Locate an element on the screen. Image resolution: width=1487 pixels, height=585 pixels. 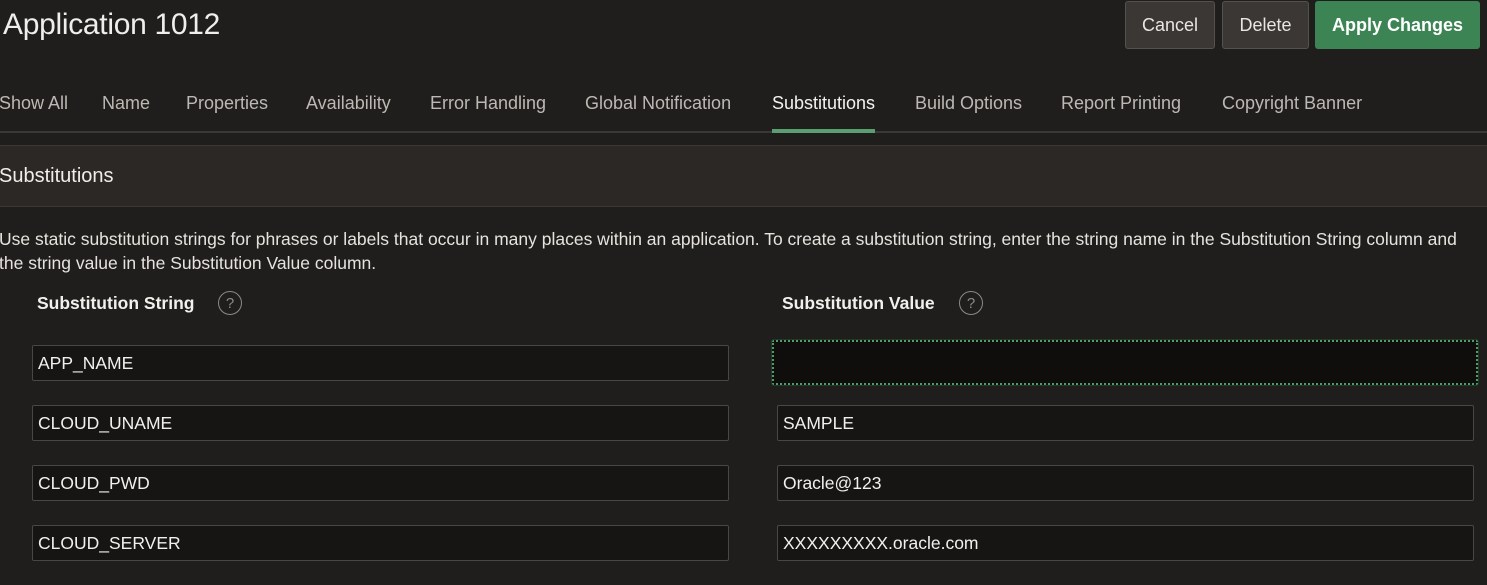
tab-availability: Availability is located at coordinates (348, 103).